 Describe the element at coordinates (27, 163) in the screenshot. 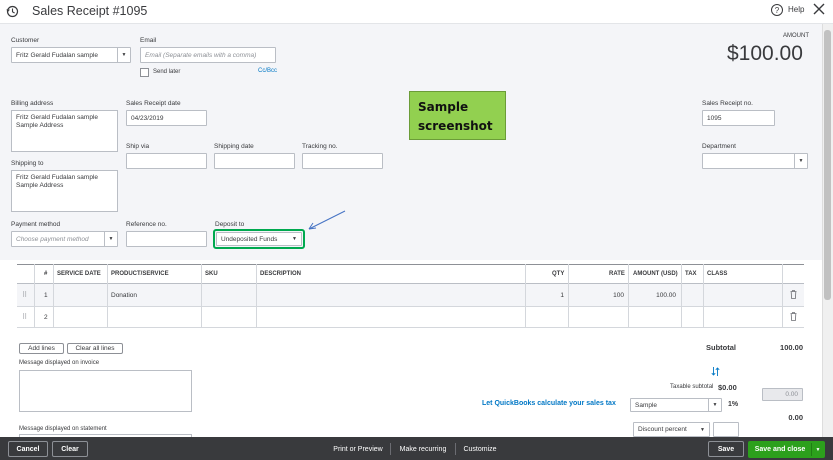

I see `shipping-to-label: Shipping to` at that location.